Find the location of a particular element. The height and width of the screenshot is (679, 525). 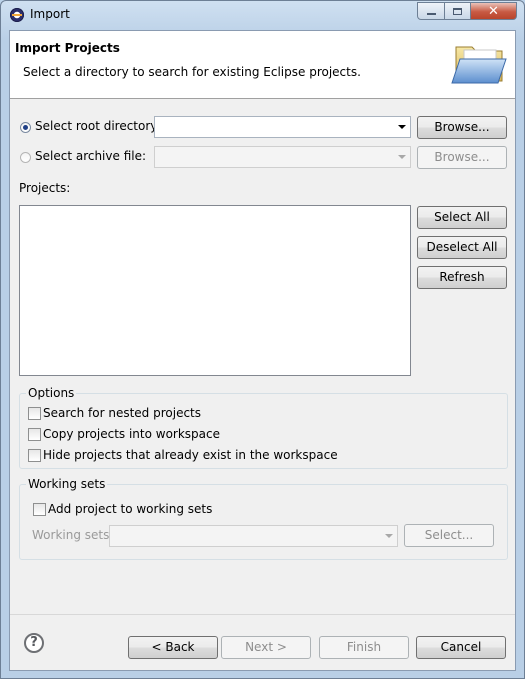

nested-projects-label: Search for nested projects is located at coordinates (122, 413).